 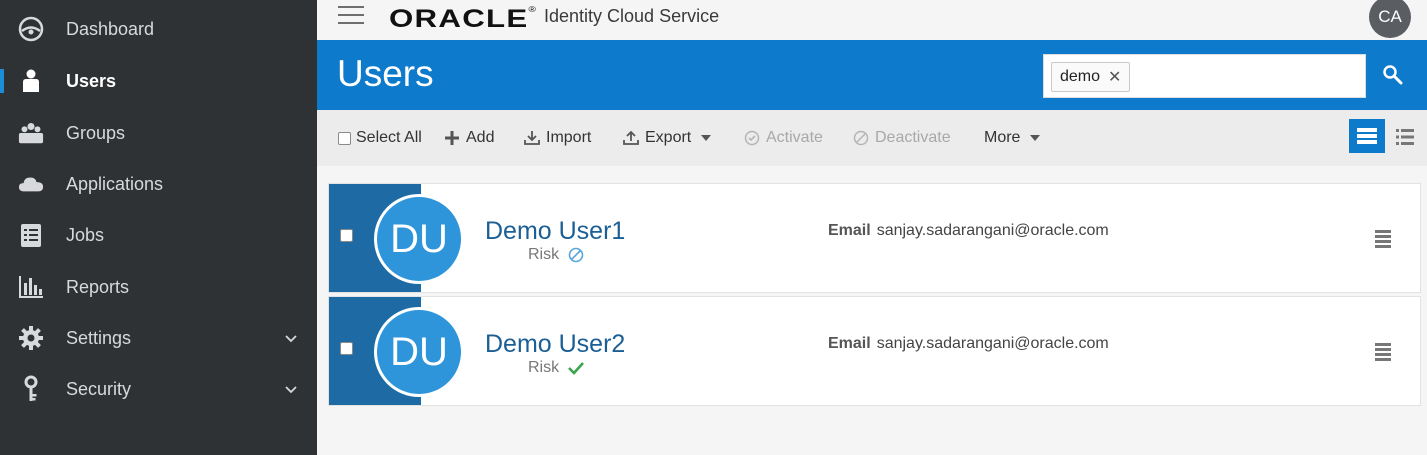 What do you see at coordinates (452, 138) in the screenshot?
I see `plus-icon` at bounding box center [452, 138].